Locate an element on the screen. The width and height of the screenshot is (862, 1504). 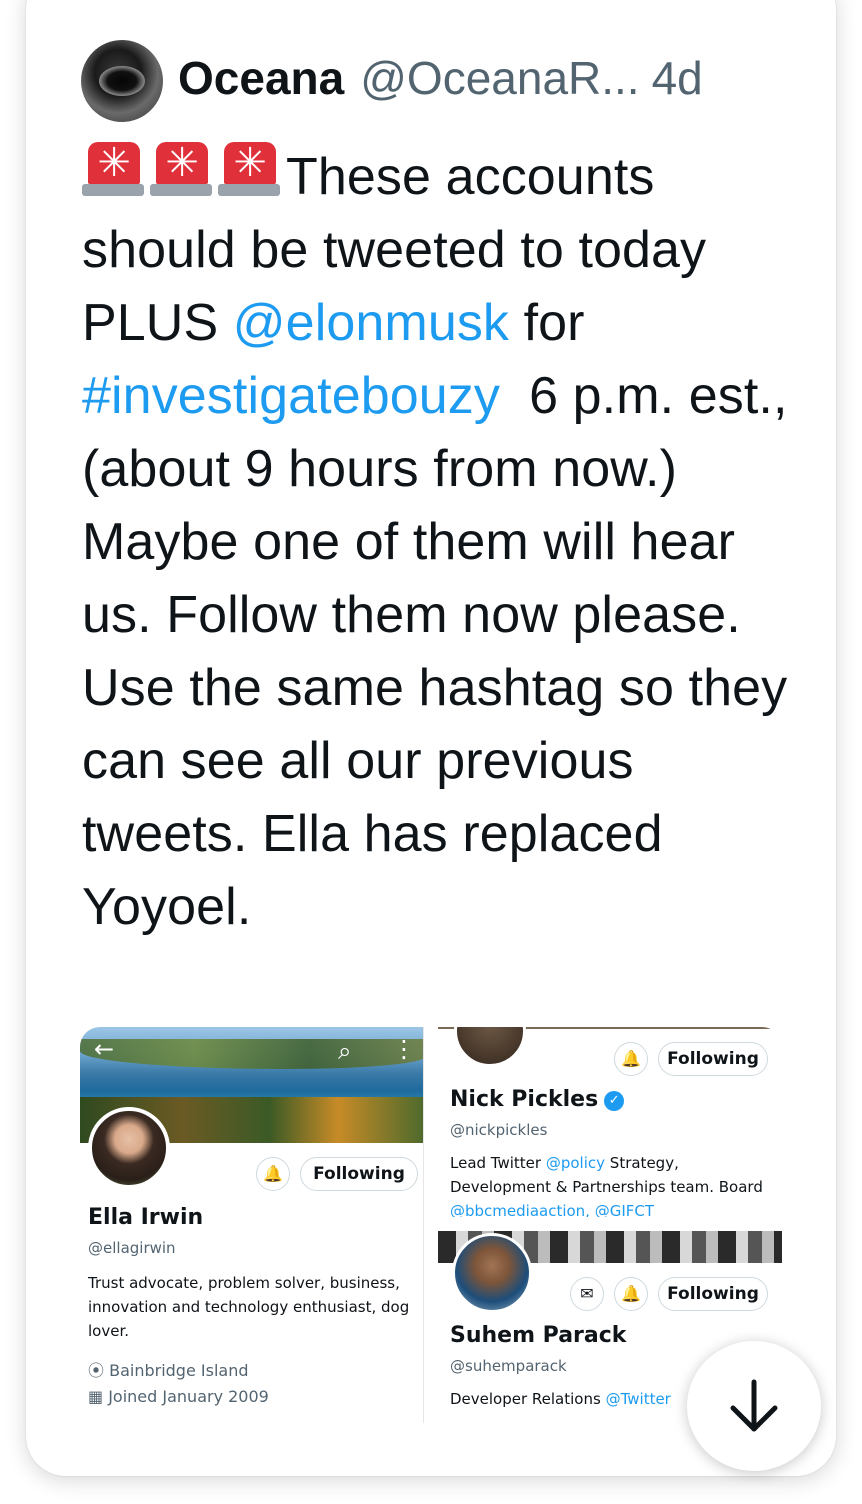
author-avatar is located at coordinates (122, 81).